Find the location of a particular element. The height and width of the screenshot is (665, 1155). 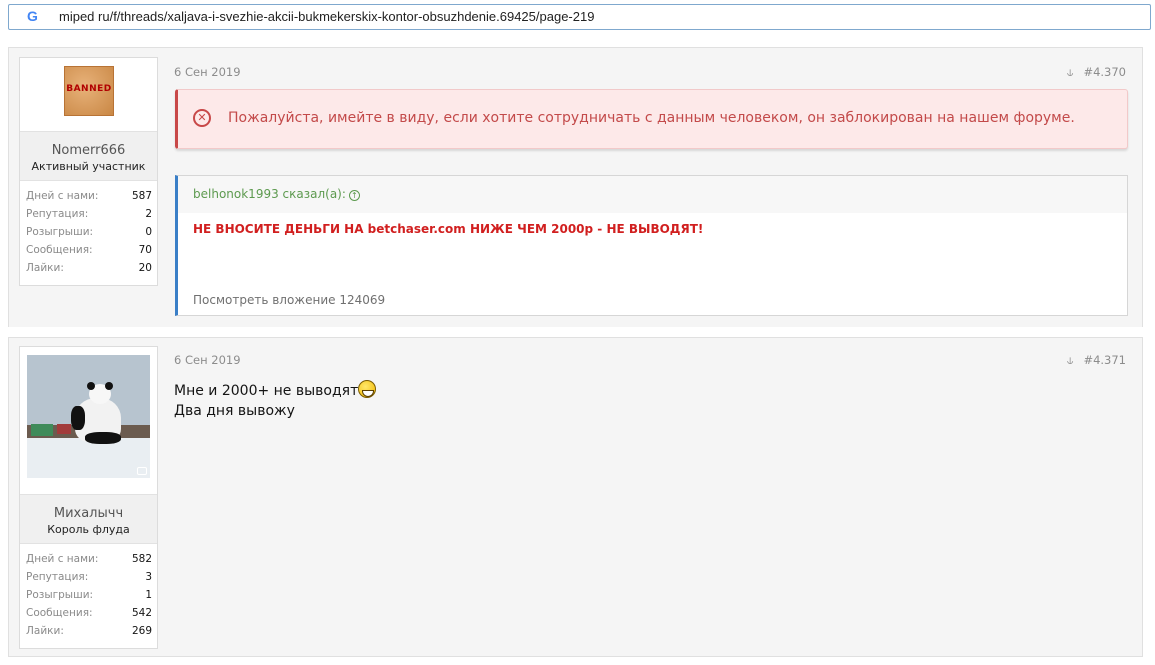

quote-author-text: belhonok1993 сказал(а): is located at coordinates (269, 194).